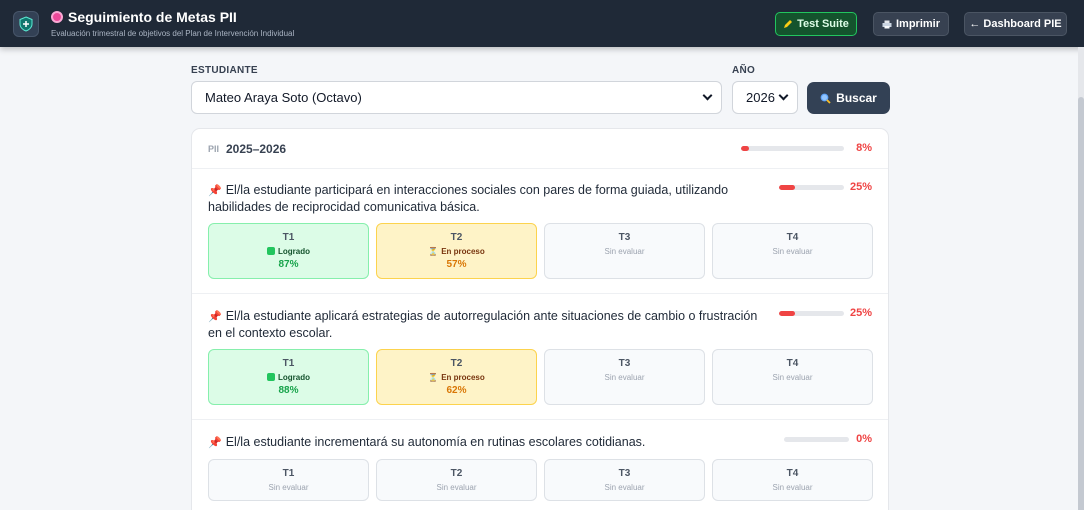  I want to click on goal-1-progress-fill, so click(787, 187).